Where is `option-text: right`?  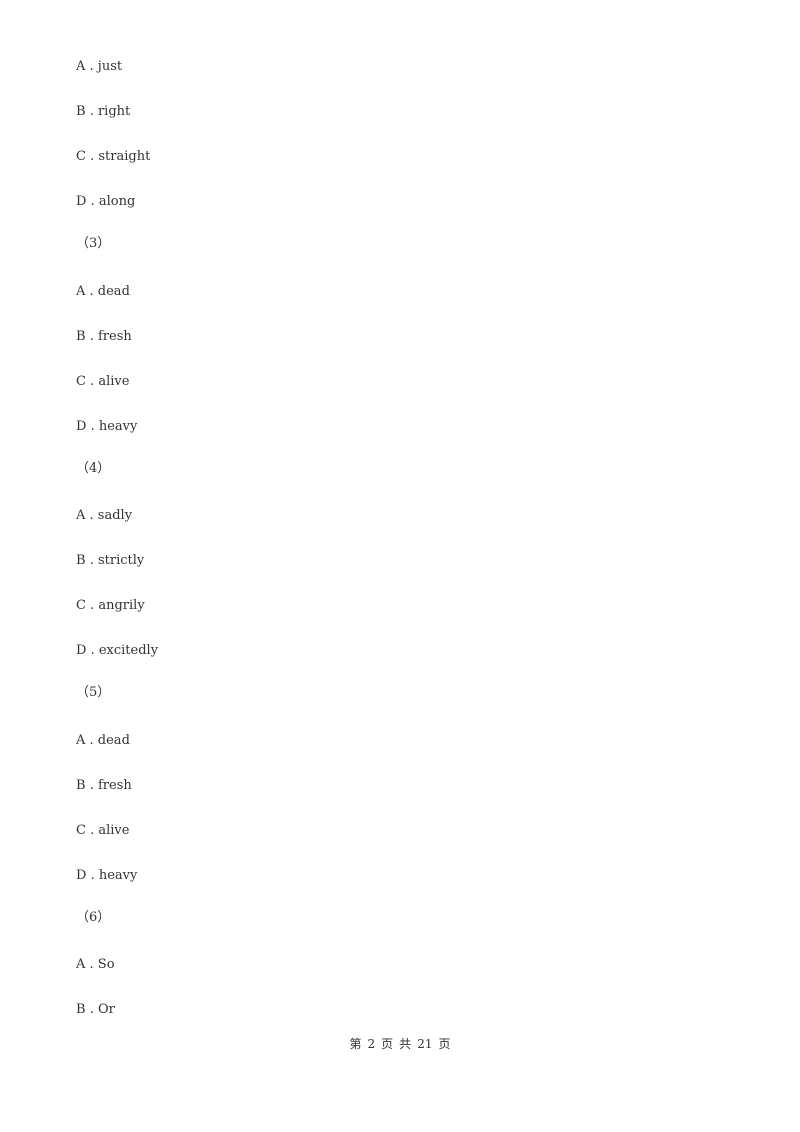 option-text: right is located at coordinates (114, 111).